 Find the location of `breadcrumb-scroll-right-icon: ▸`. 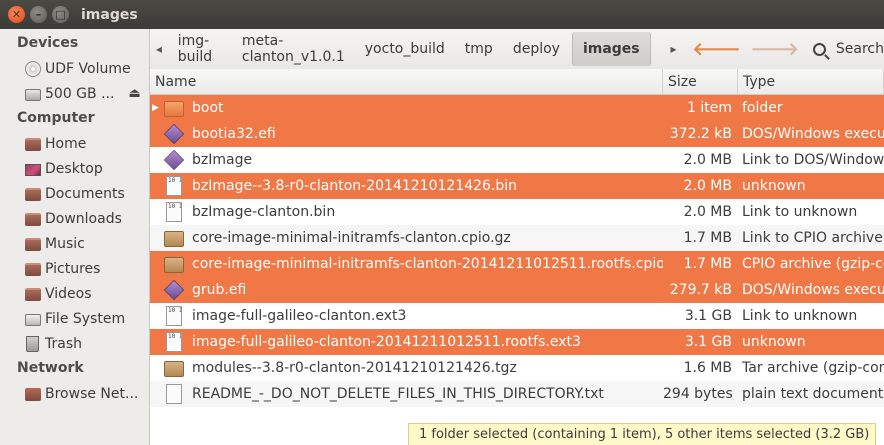

breadcrumb-scroll-right-icon: ▸ is located at coordinates (674, 49).